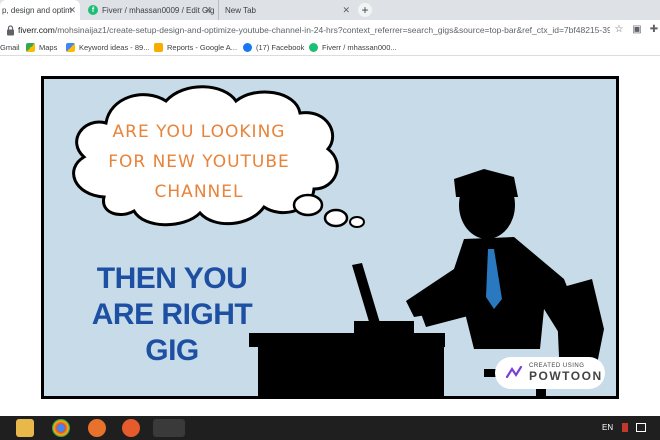 Image resolution: width=660 pixels, height=440 pixels. Describe the element at coordinates (158, 47) in the screenshot. I see `google-analytics-icon` at that location.